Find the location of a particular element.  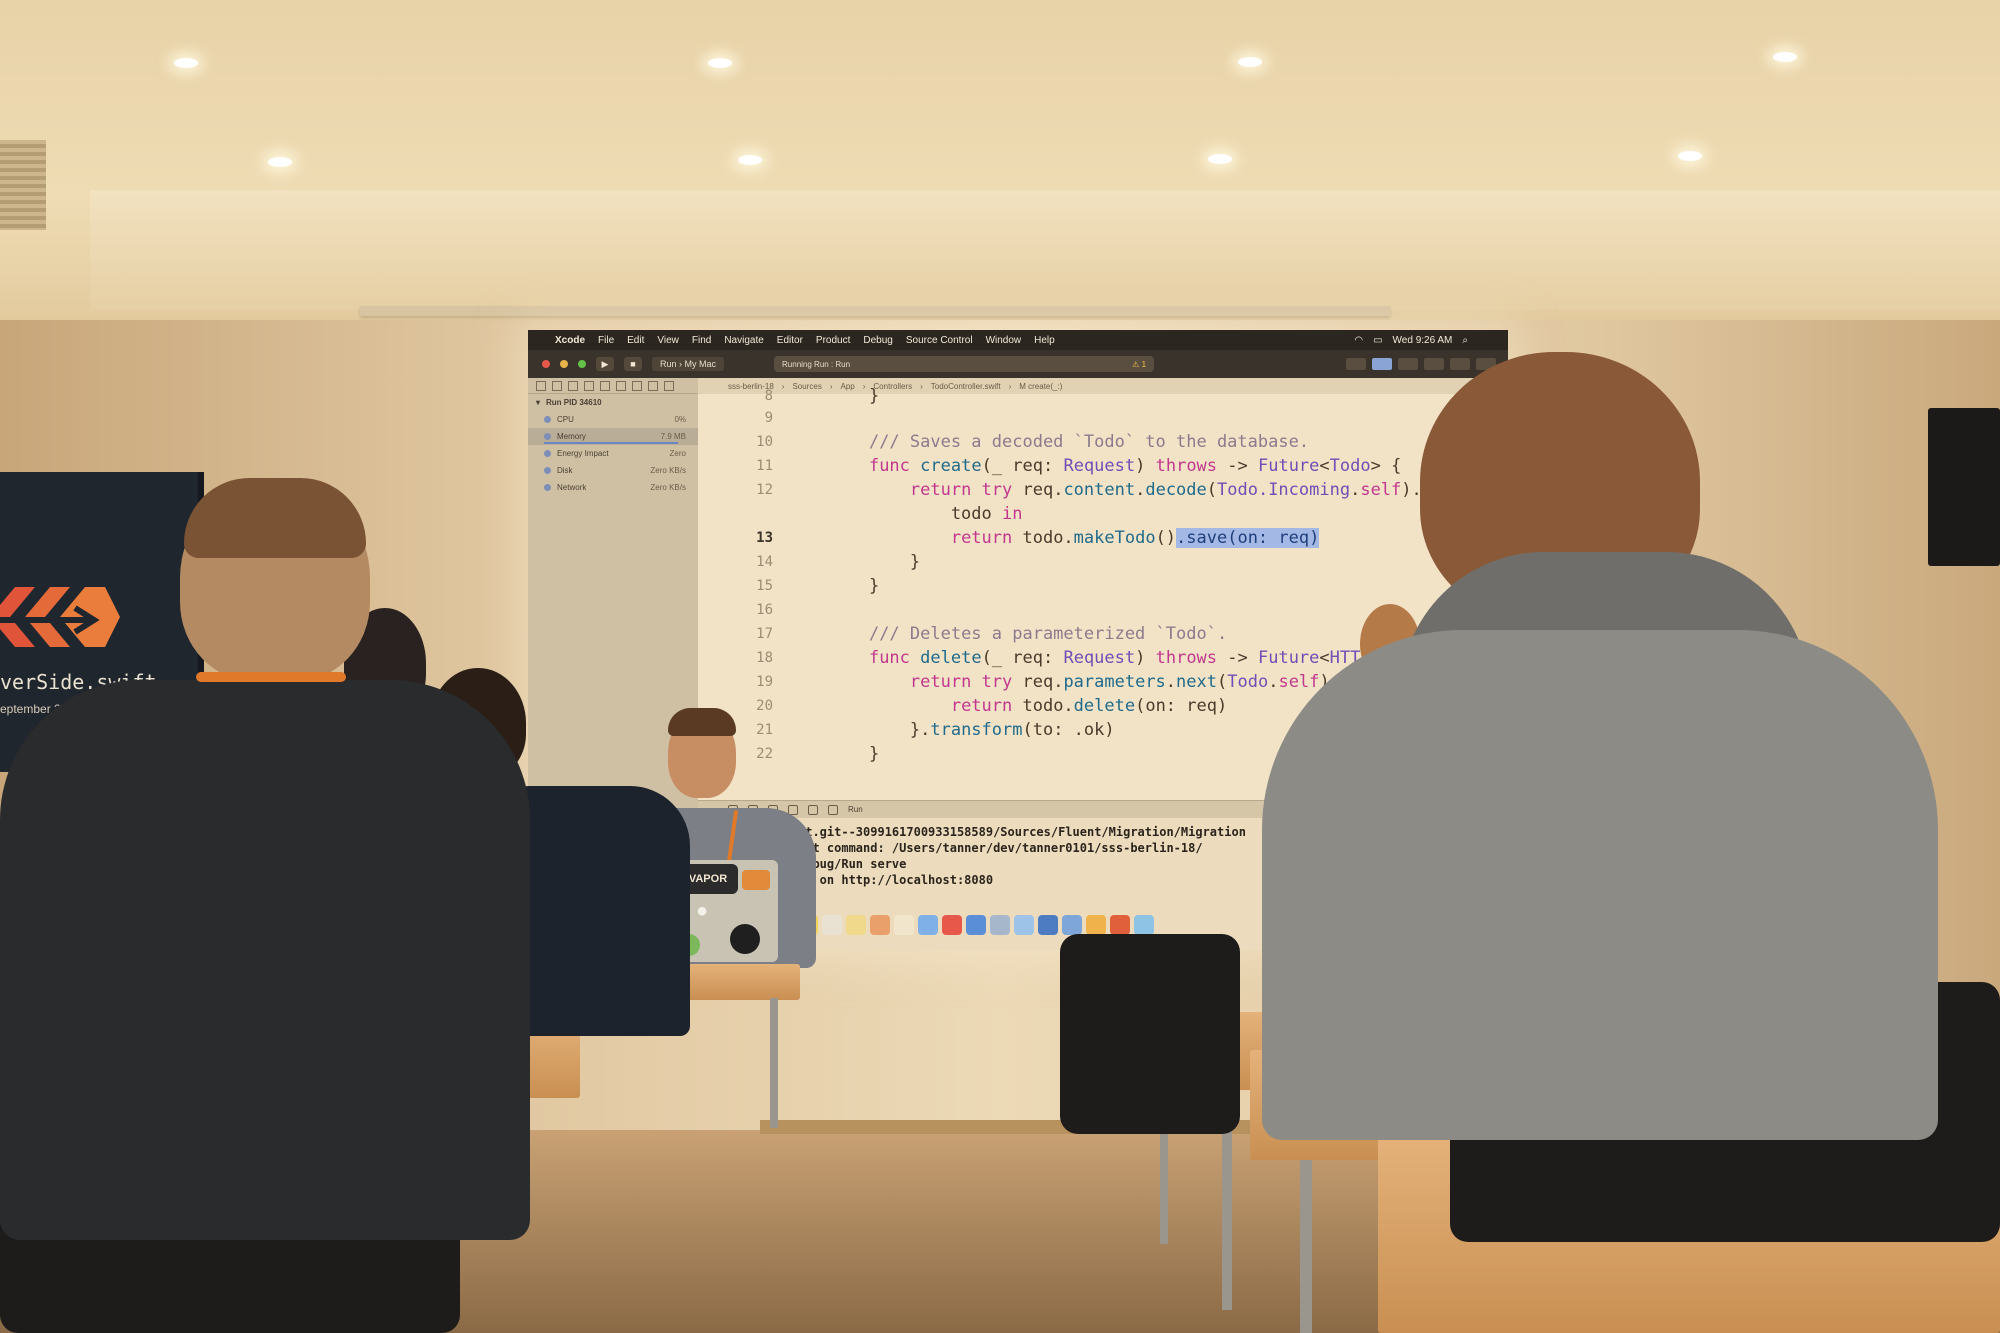

memory-bar is located at coordinates (611, 443).